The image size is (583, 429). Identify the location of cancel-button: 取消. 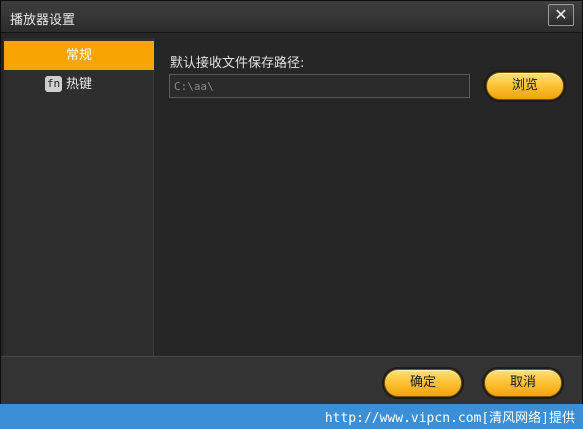
(523, 383).